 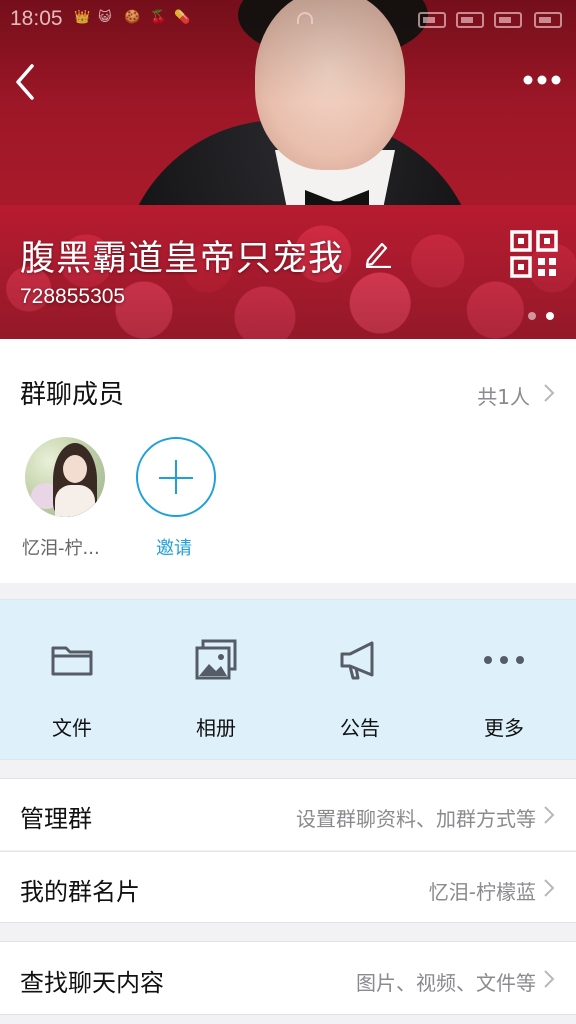 I want to click on invite-button, so click(x=176, y=477).